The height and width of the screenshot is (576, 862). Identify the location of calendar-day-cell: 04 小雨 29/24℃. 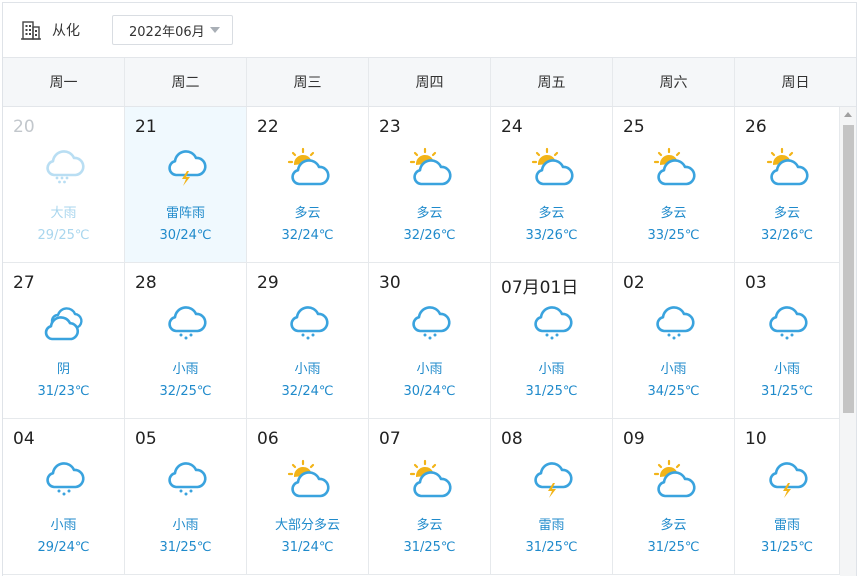
(64, 496).